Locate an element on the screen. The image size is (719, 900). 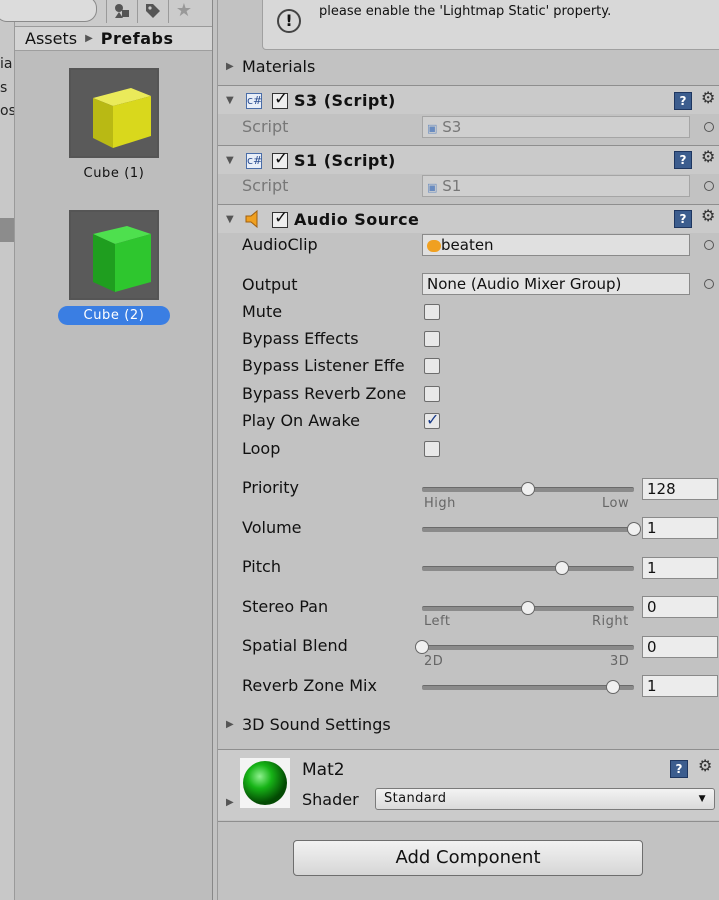
s1-script-value: S1 is located at coordinates (452, 186).